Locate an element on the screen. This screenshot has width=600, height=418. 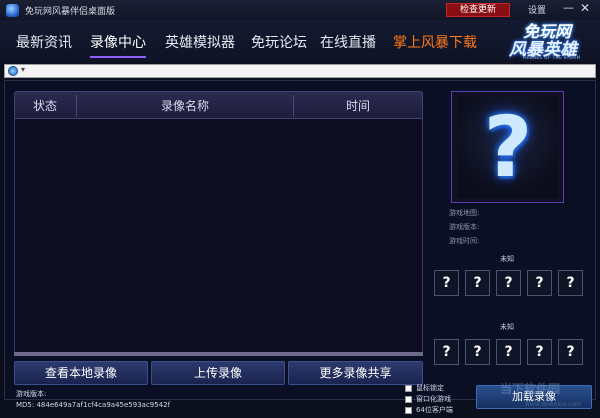
title-bar: 免玩网风暴伴侣桌面版 is located at coordinates (300, 10).